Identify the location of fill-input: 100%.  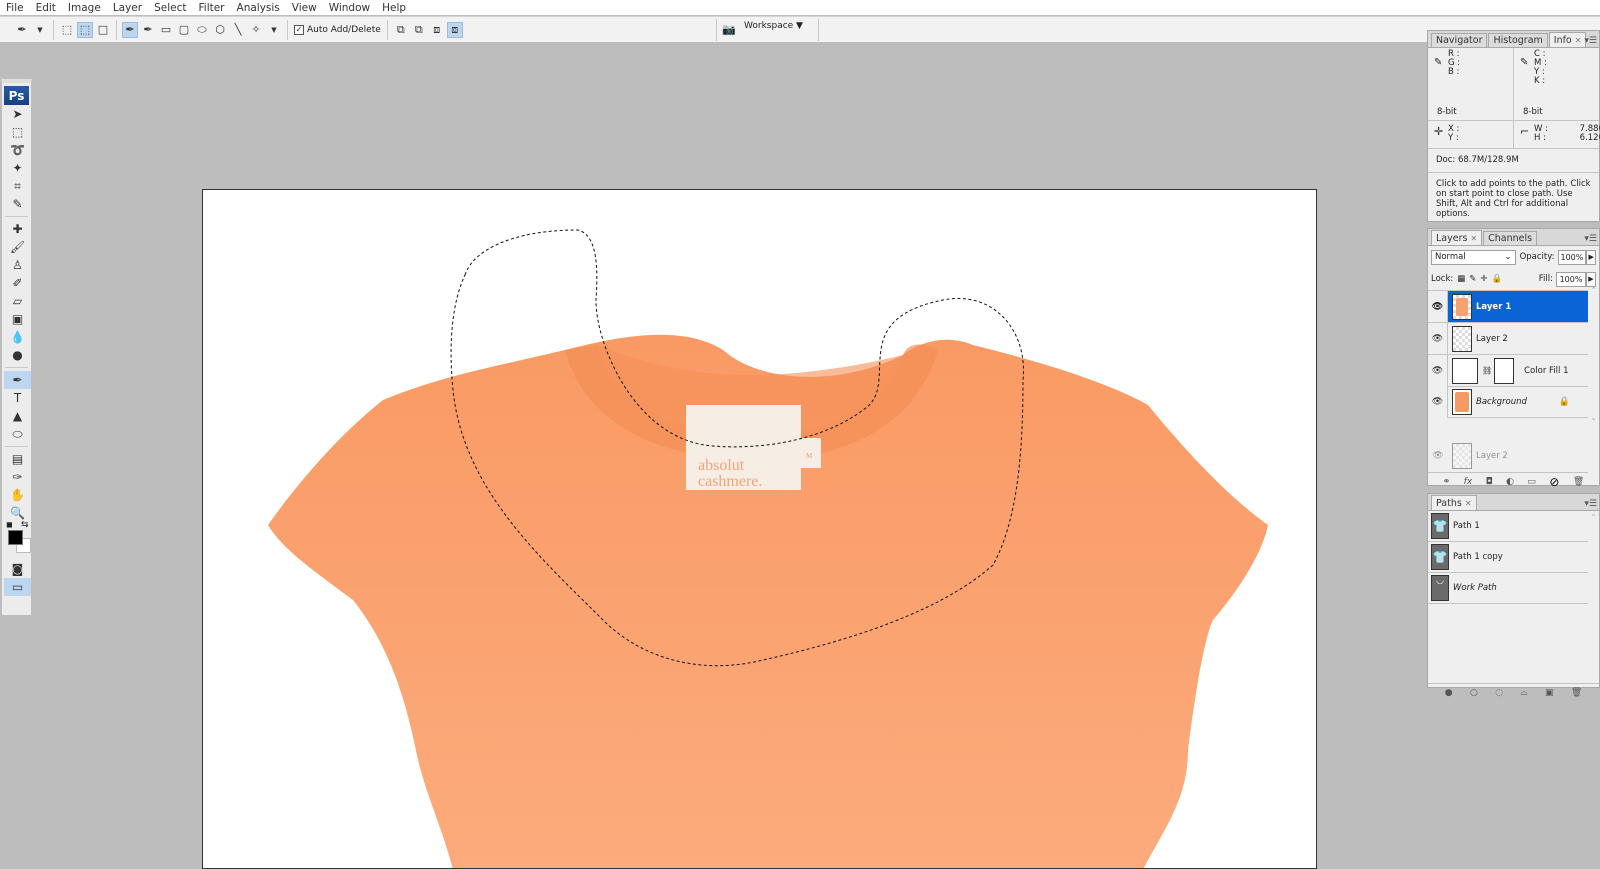
(1571, 279).